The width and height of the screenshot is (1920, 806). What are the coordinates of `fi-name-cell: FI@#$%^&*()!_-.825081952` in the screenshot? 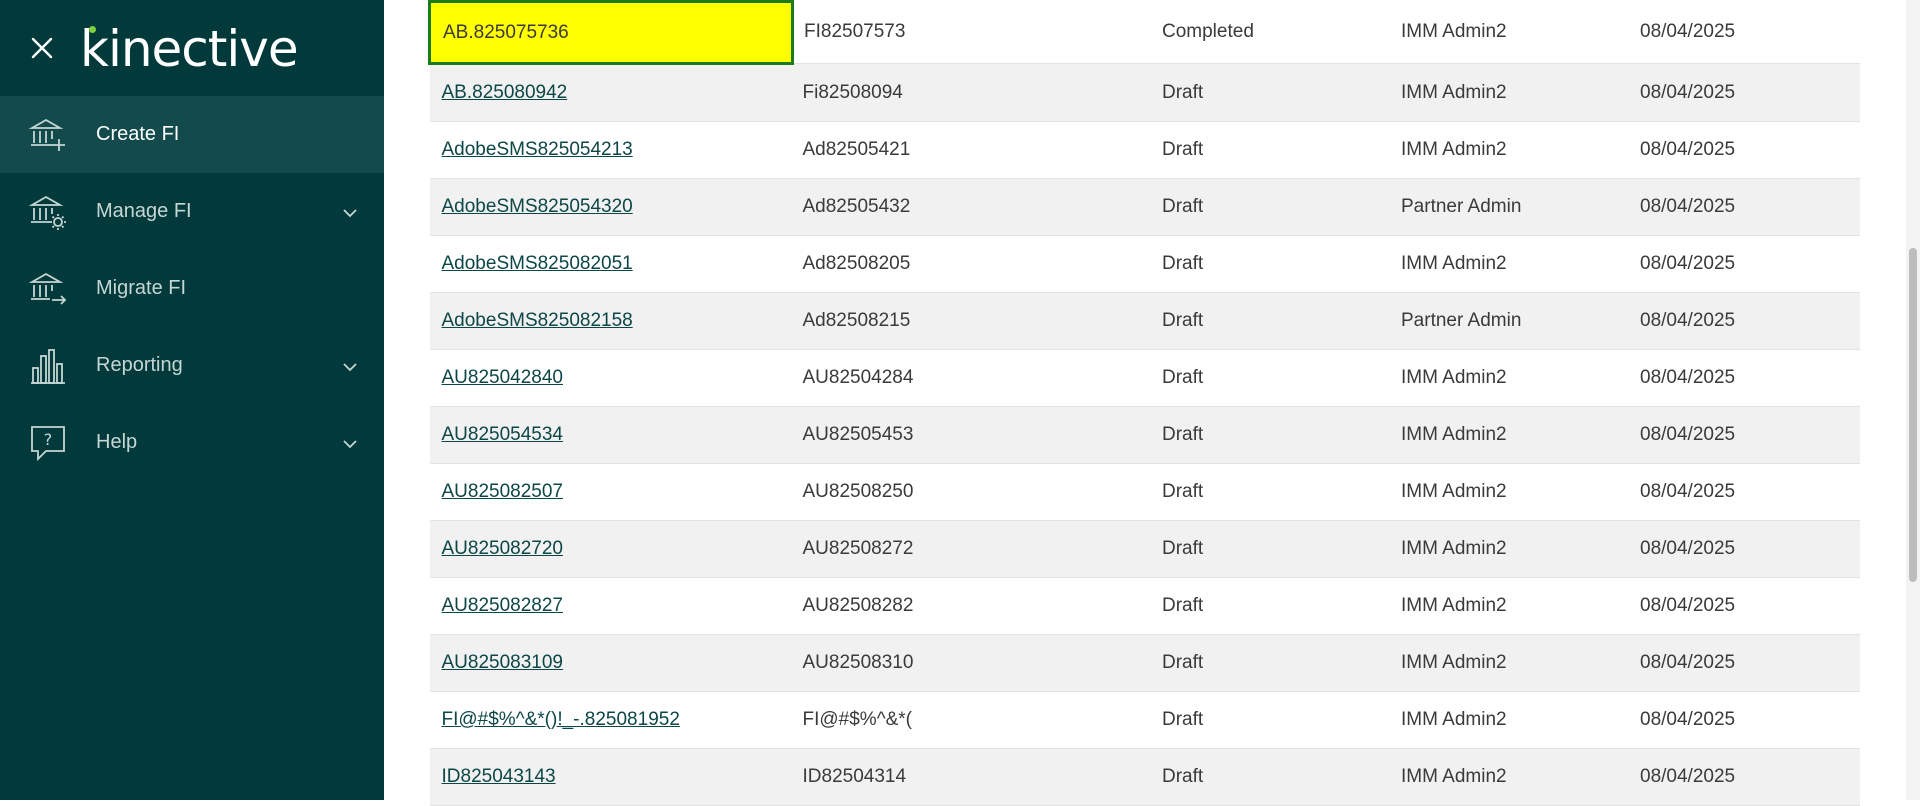 It's located at (611, 720).